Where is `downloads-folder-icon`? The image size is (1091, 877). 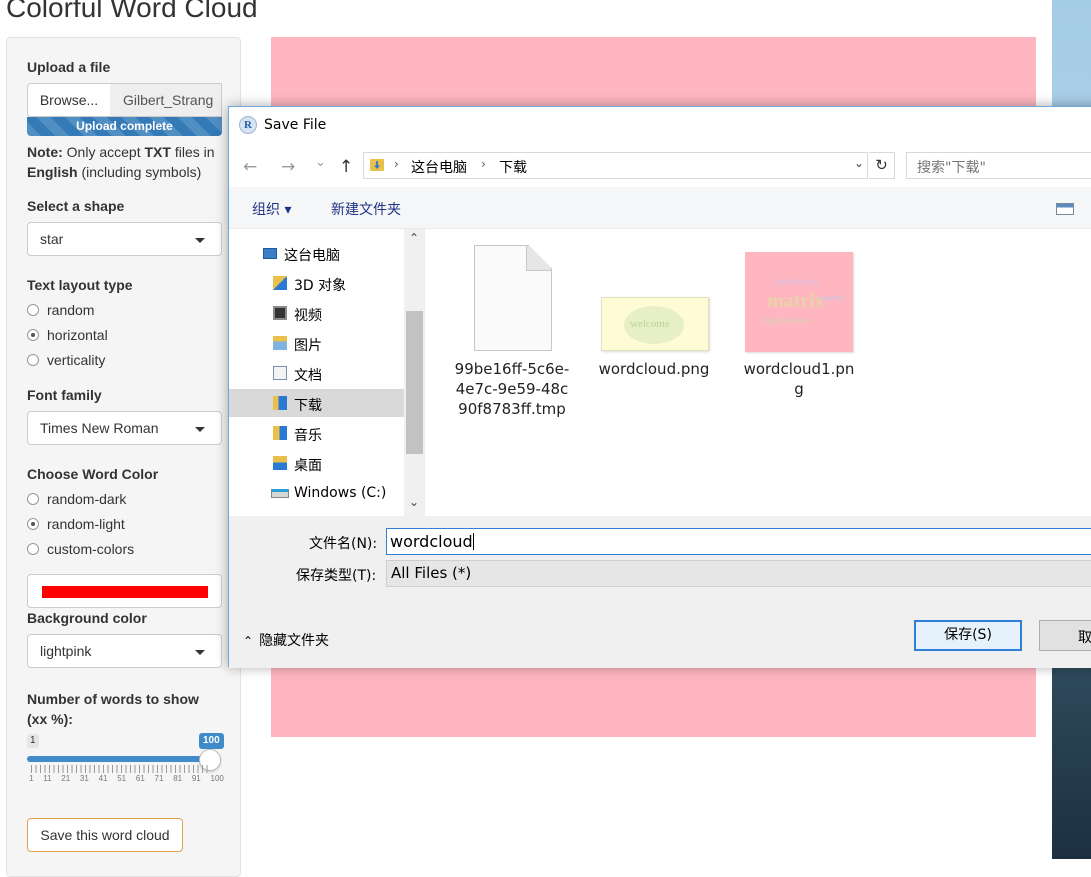
downloads-folder-icon is located at coordinates (377, 165).